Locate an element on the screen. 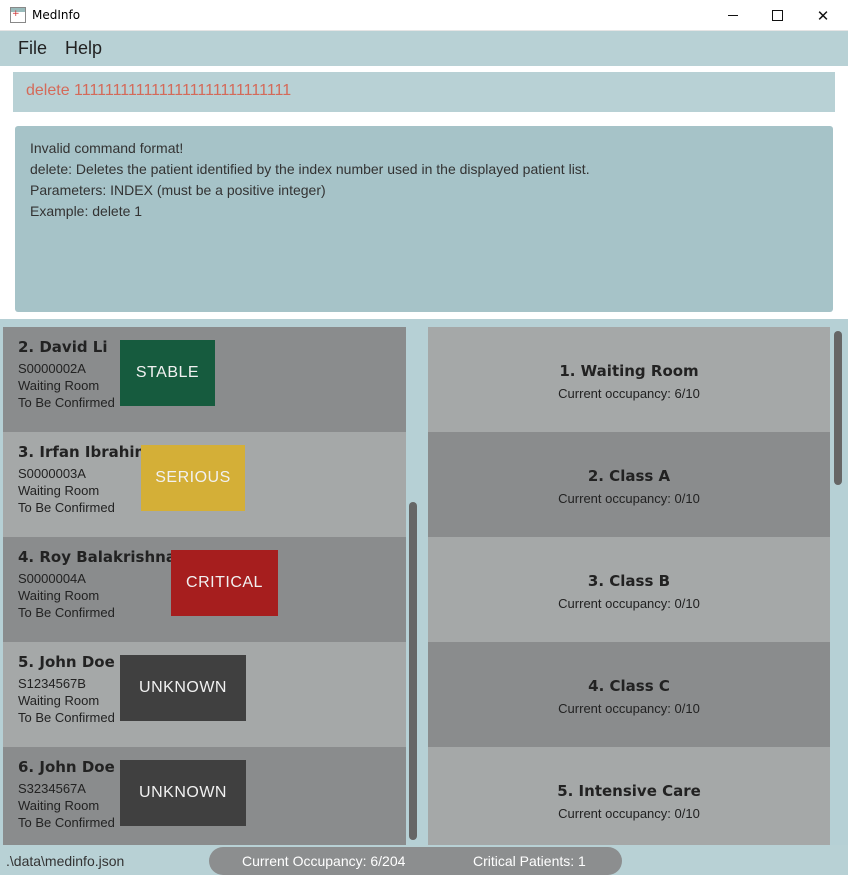 This screenshot has width=848, height=875. maximize-icon is located at coordinates (777, 15).